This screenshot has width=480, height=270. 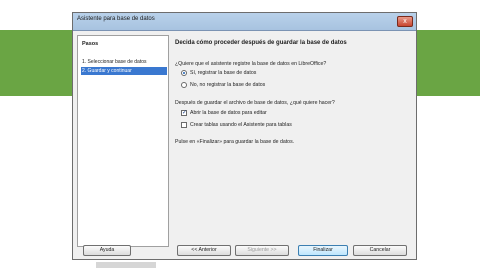 What do you see at coordinates (90, 44) in the screenshot?
I see `steps-heading: Pasos` at bounding box center [90, 44].